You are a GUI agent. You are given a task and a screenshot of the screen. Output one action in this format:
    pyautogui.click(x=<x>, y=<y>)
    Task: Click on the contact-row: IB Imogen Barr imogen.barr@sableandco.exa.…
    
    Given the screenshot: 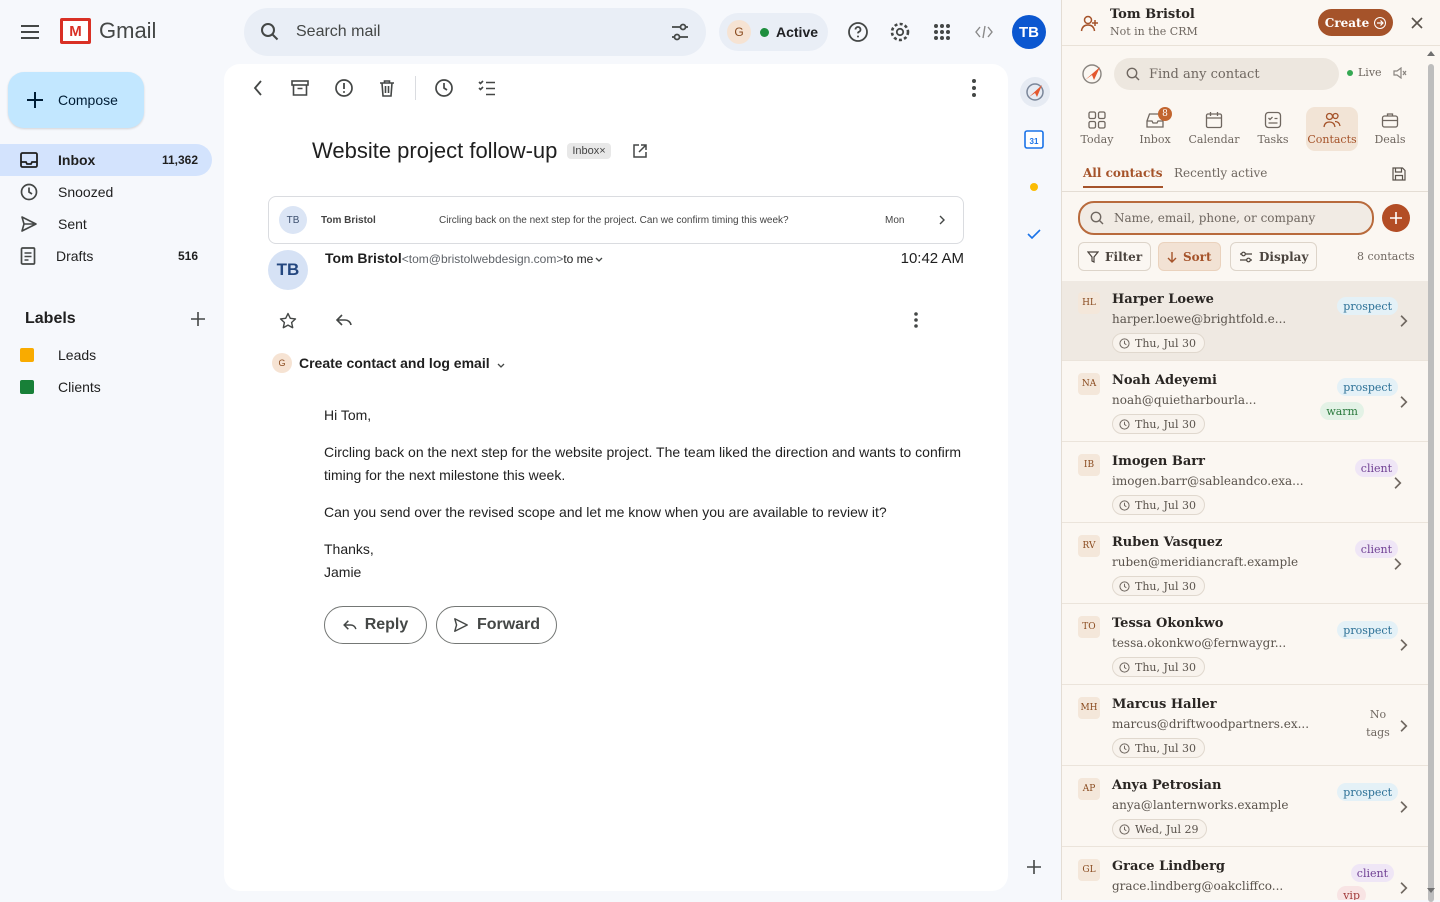 What is the action you would take?
    pyautogui.click(x=1245, y=483)
    